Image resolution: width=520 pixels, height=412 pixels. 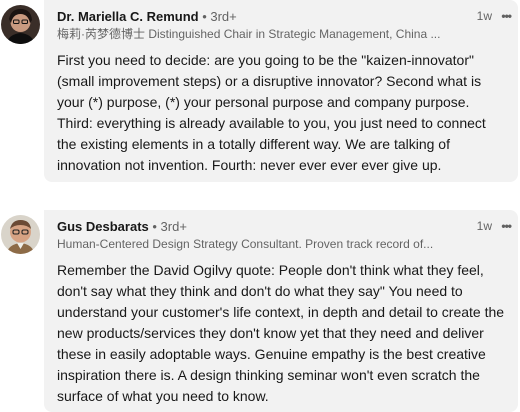 I want to click on author-row: Dr. Mariella C. Remund • 3rd+, so click(x=147, y=16).